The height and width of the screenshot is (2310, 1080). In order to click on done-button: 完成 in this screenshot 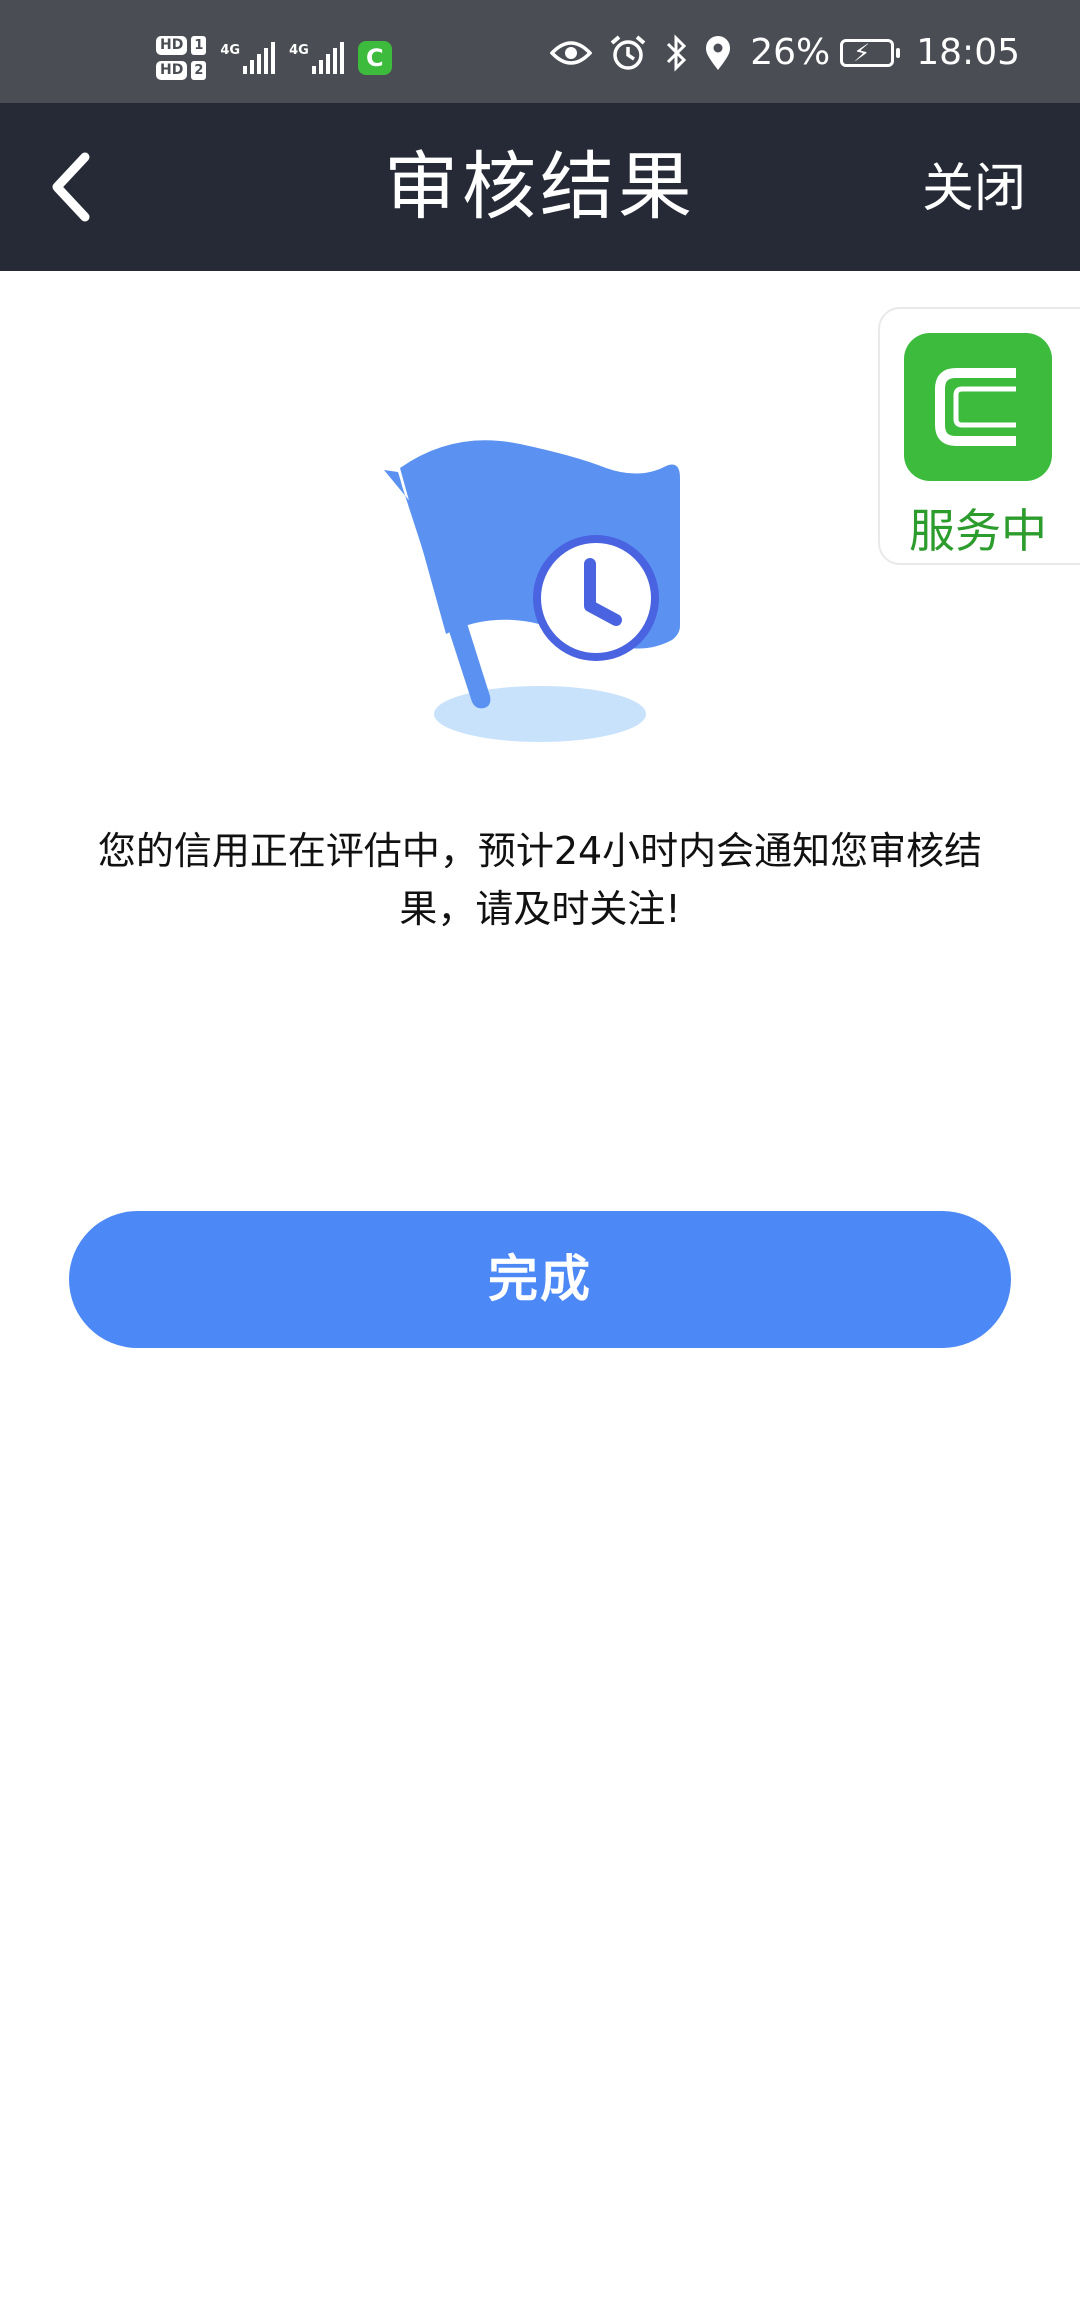, I will do `click(540, 1279)`.